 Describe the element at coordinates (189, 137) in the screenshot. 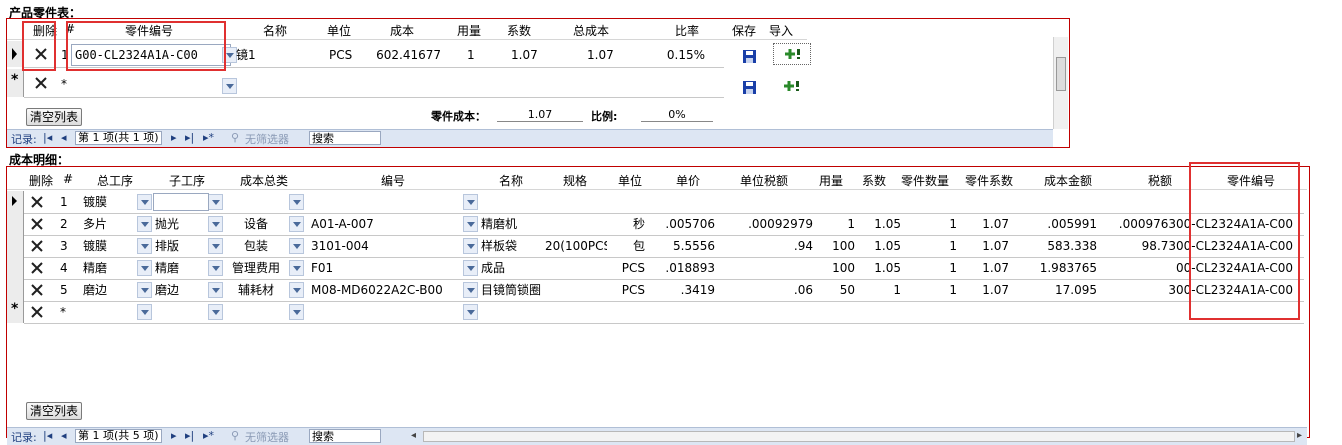

I see `last-record-button: ▸|` at that location.